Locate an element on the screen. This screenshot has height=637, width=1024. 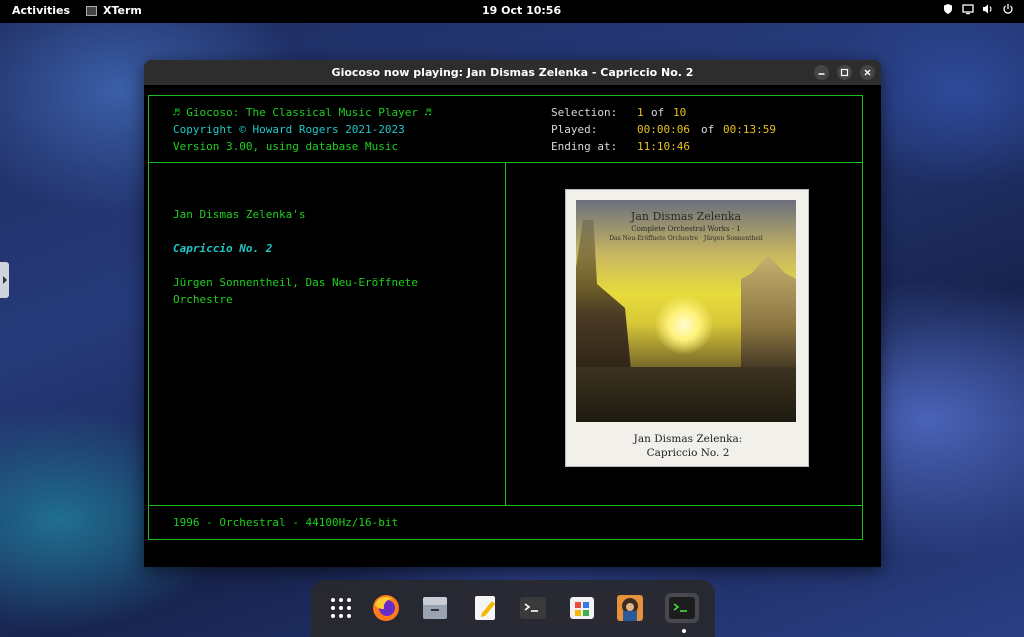
xterm-icon is located at coordinates (682, 608).